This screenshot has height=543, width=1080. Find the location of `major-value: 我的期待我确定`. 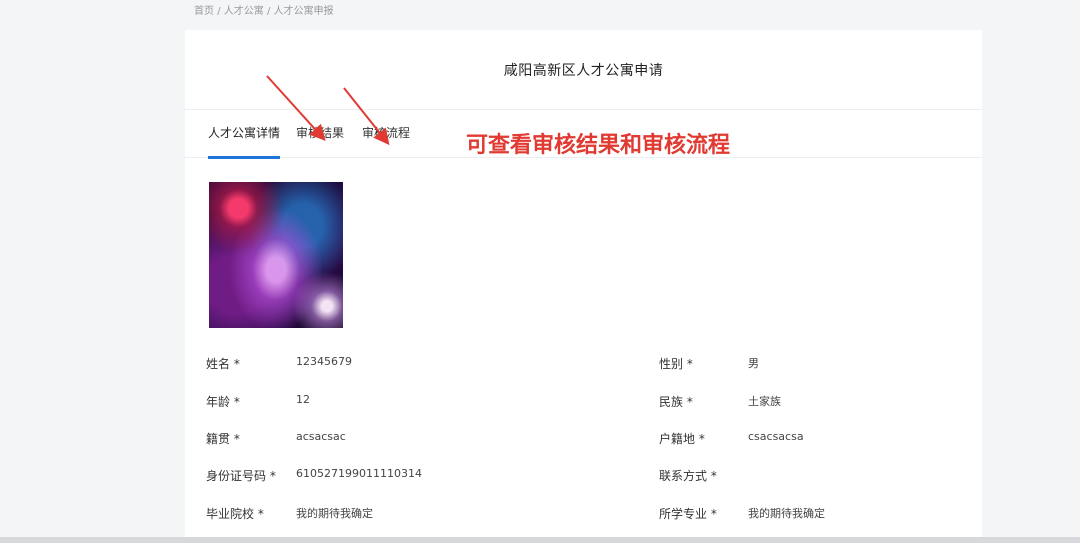

major-value: 我的期待我确定 is located at coordinates (786, 513).